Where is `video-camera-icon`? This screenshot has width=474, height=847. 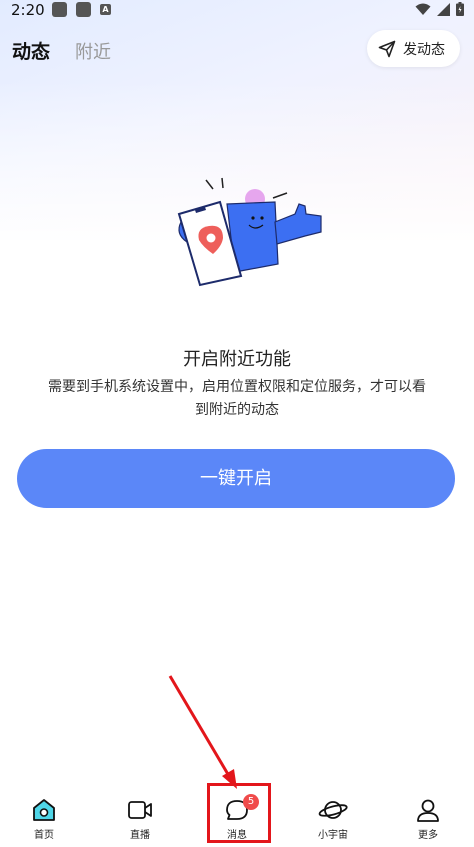
video-camera-icon is located at coordinates (140, 810).